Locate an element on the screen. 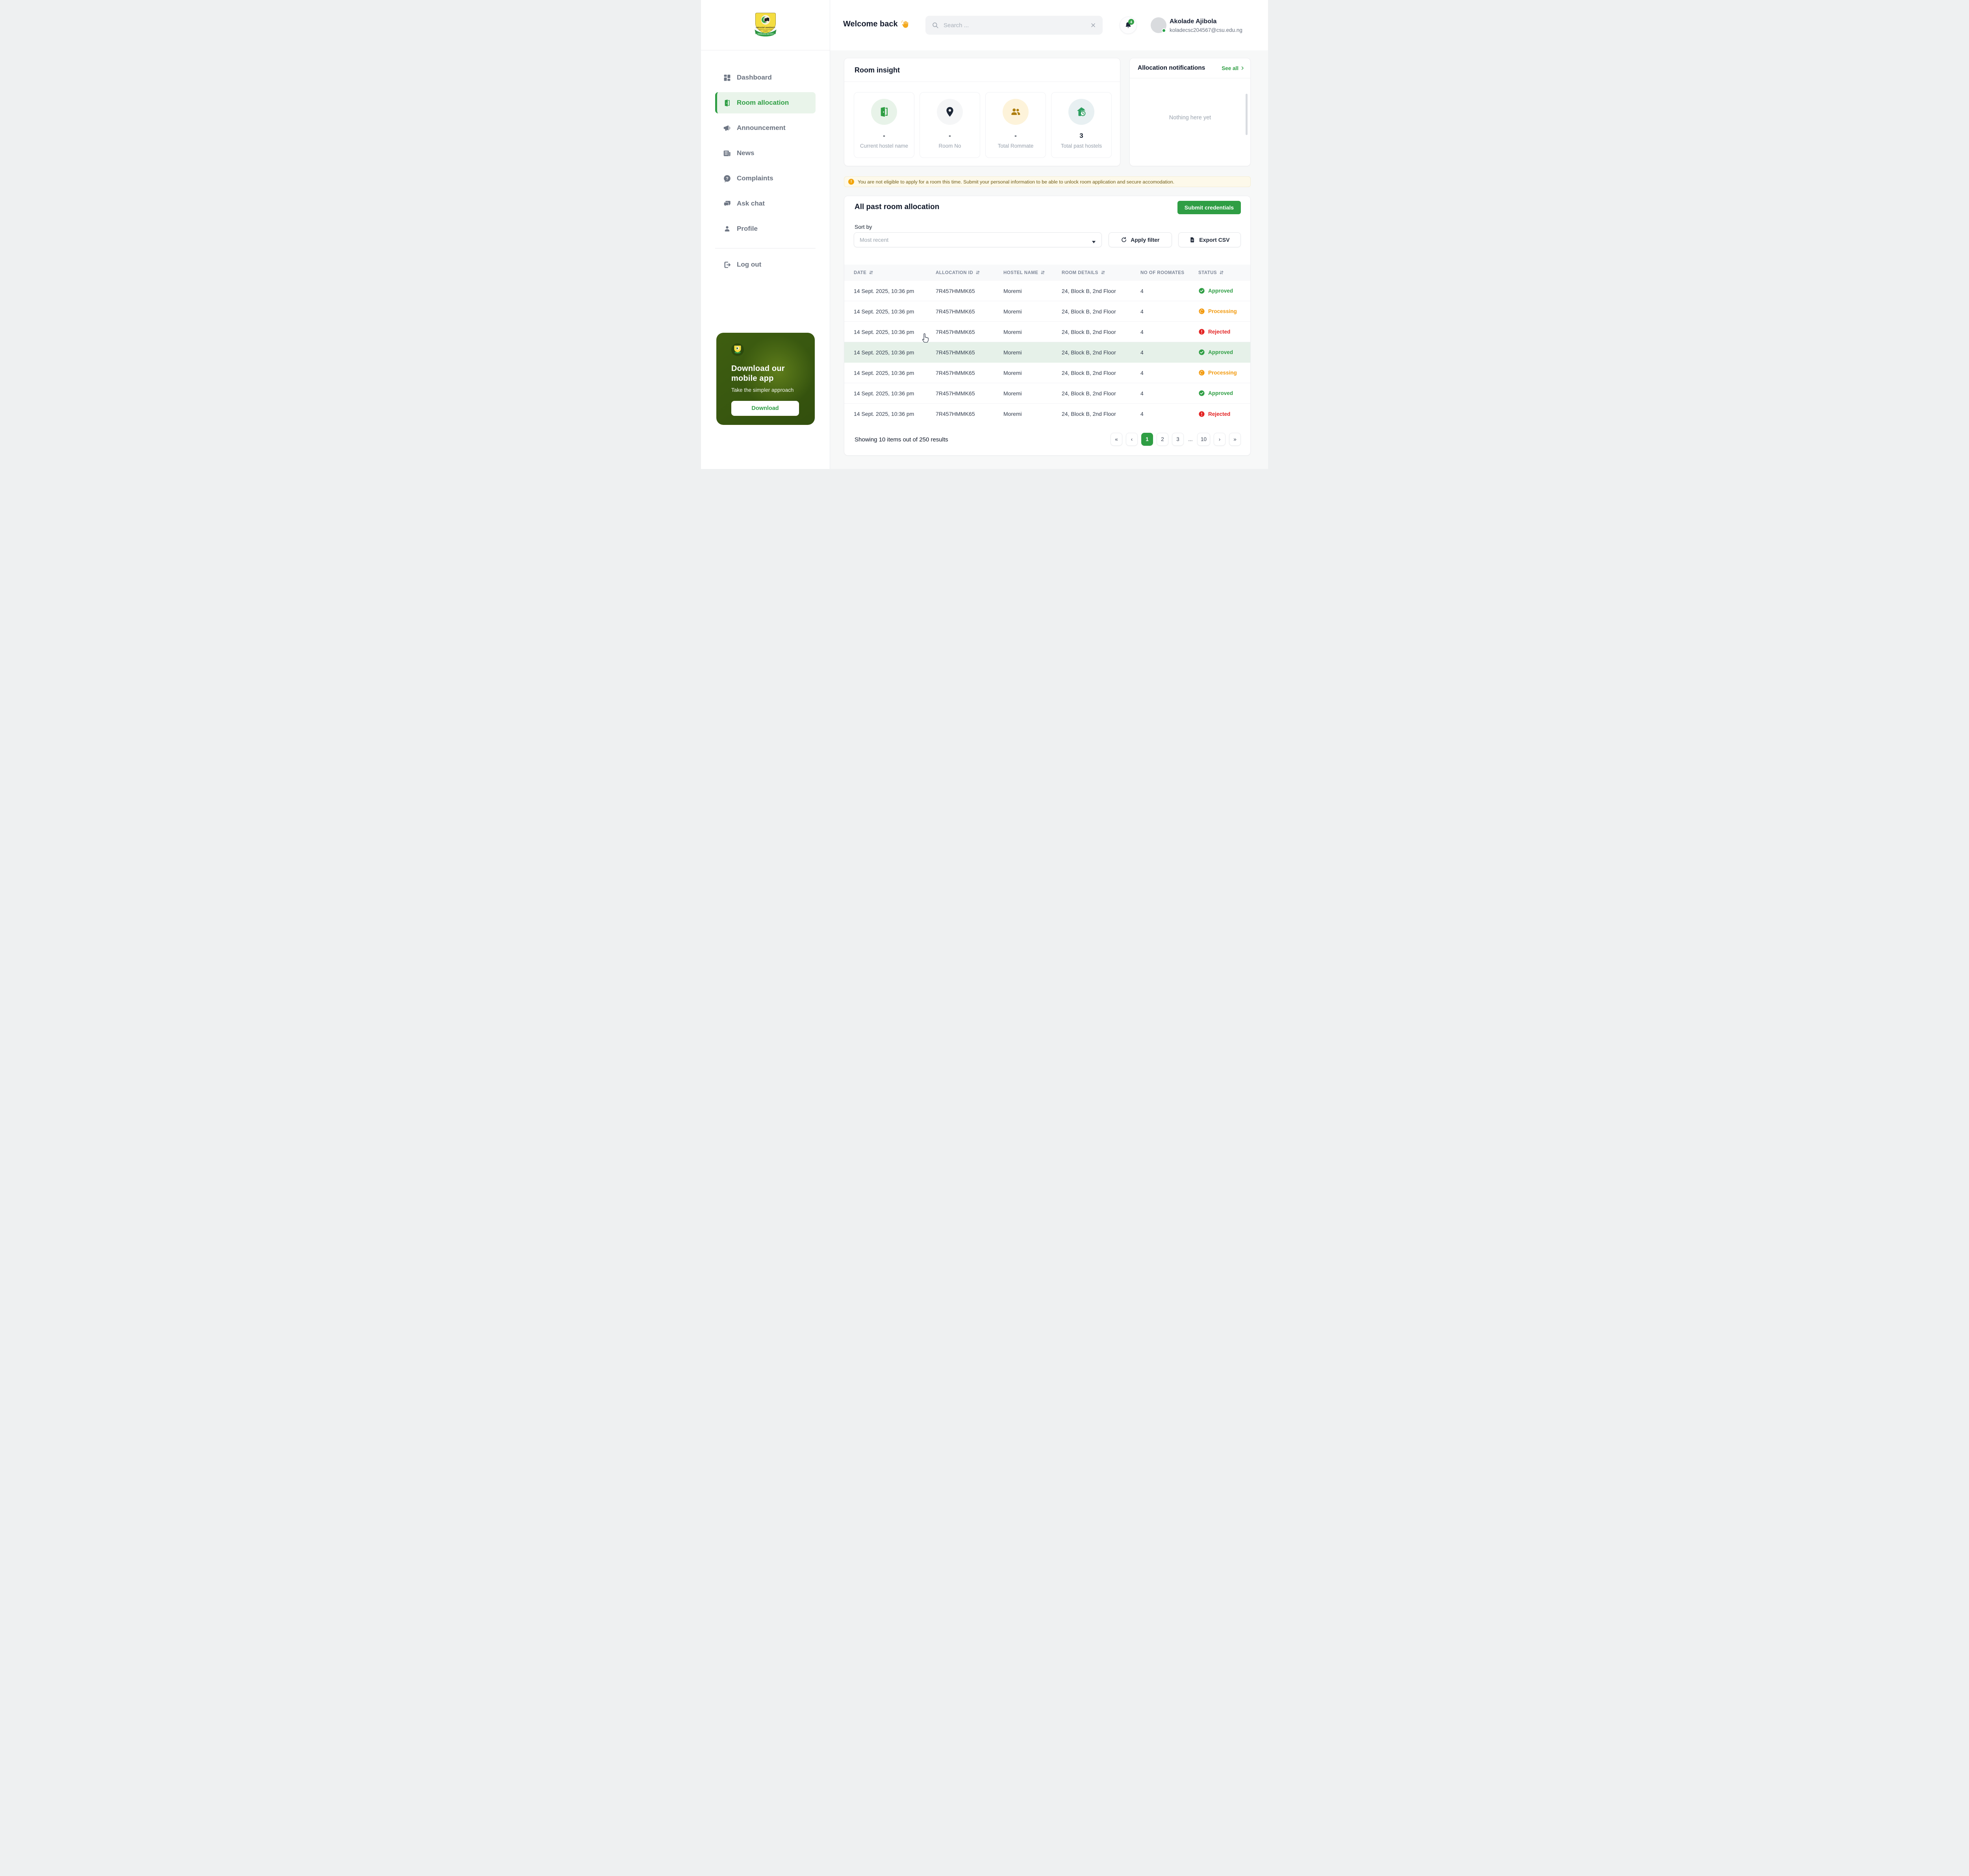 This screenshot has width=1969, height=1876. sidebar-item-room-allocation: Room allocation is located at coordinates (765, 102).